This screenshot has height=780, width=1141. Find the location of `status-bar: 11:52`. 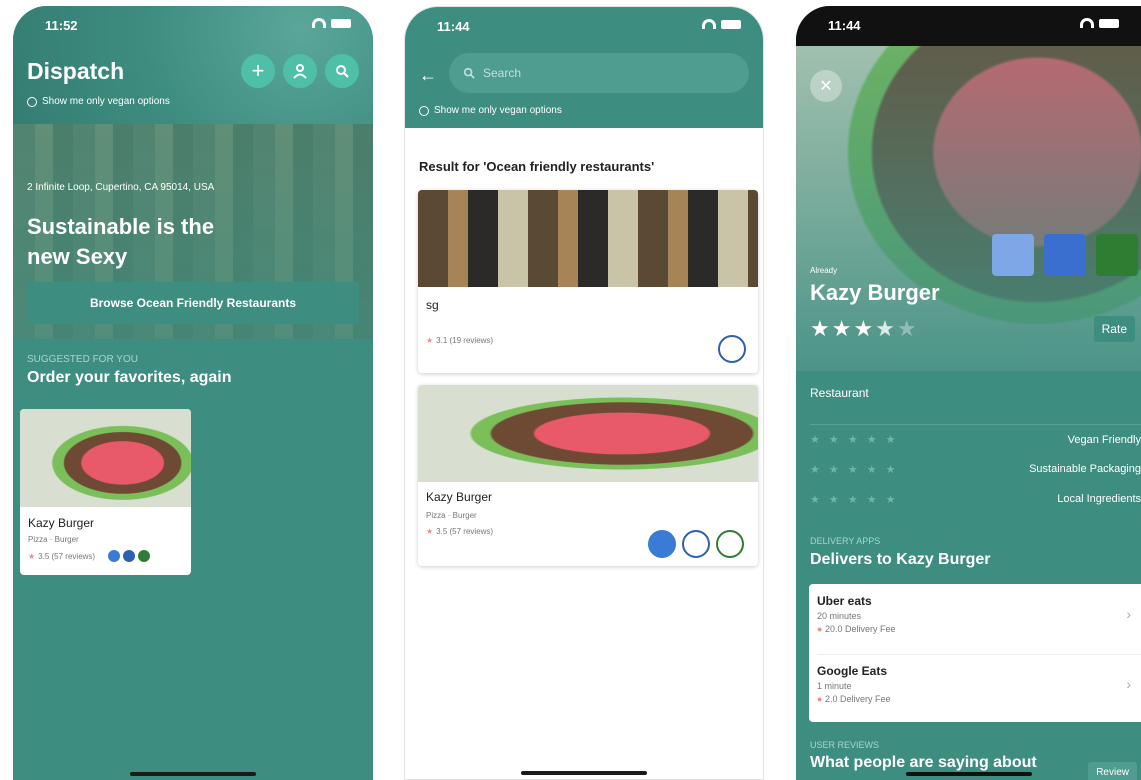

status-bar: 11:52 is located at coordinates (193, 26).